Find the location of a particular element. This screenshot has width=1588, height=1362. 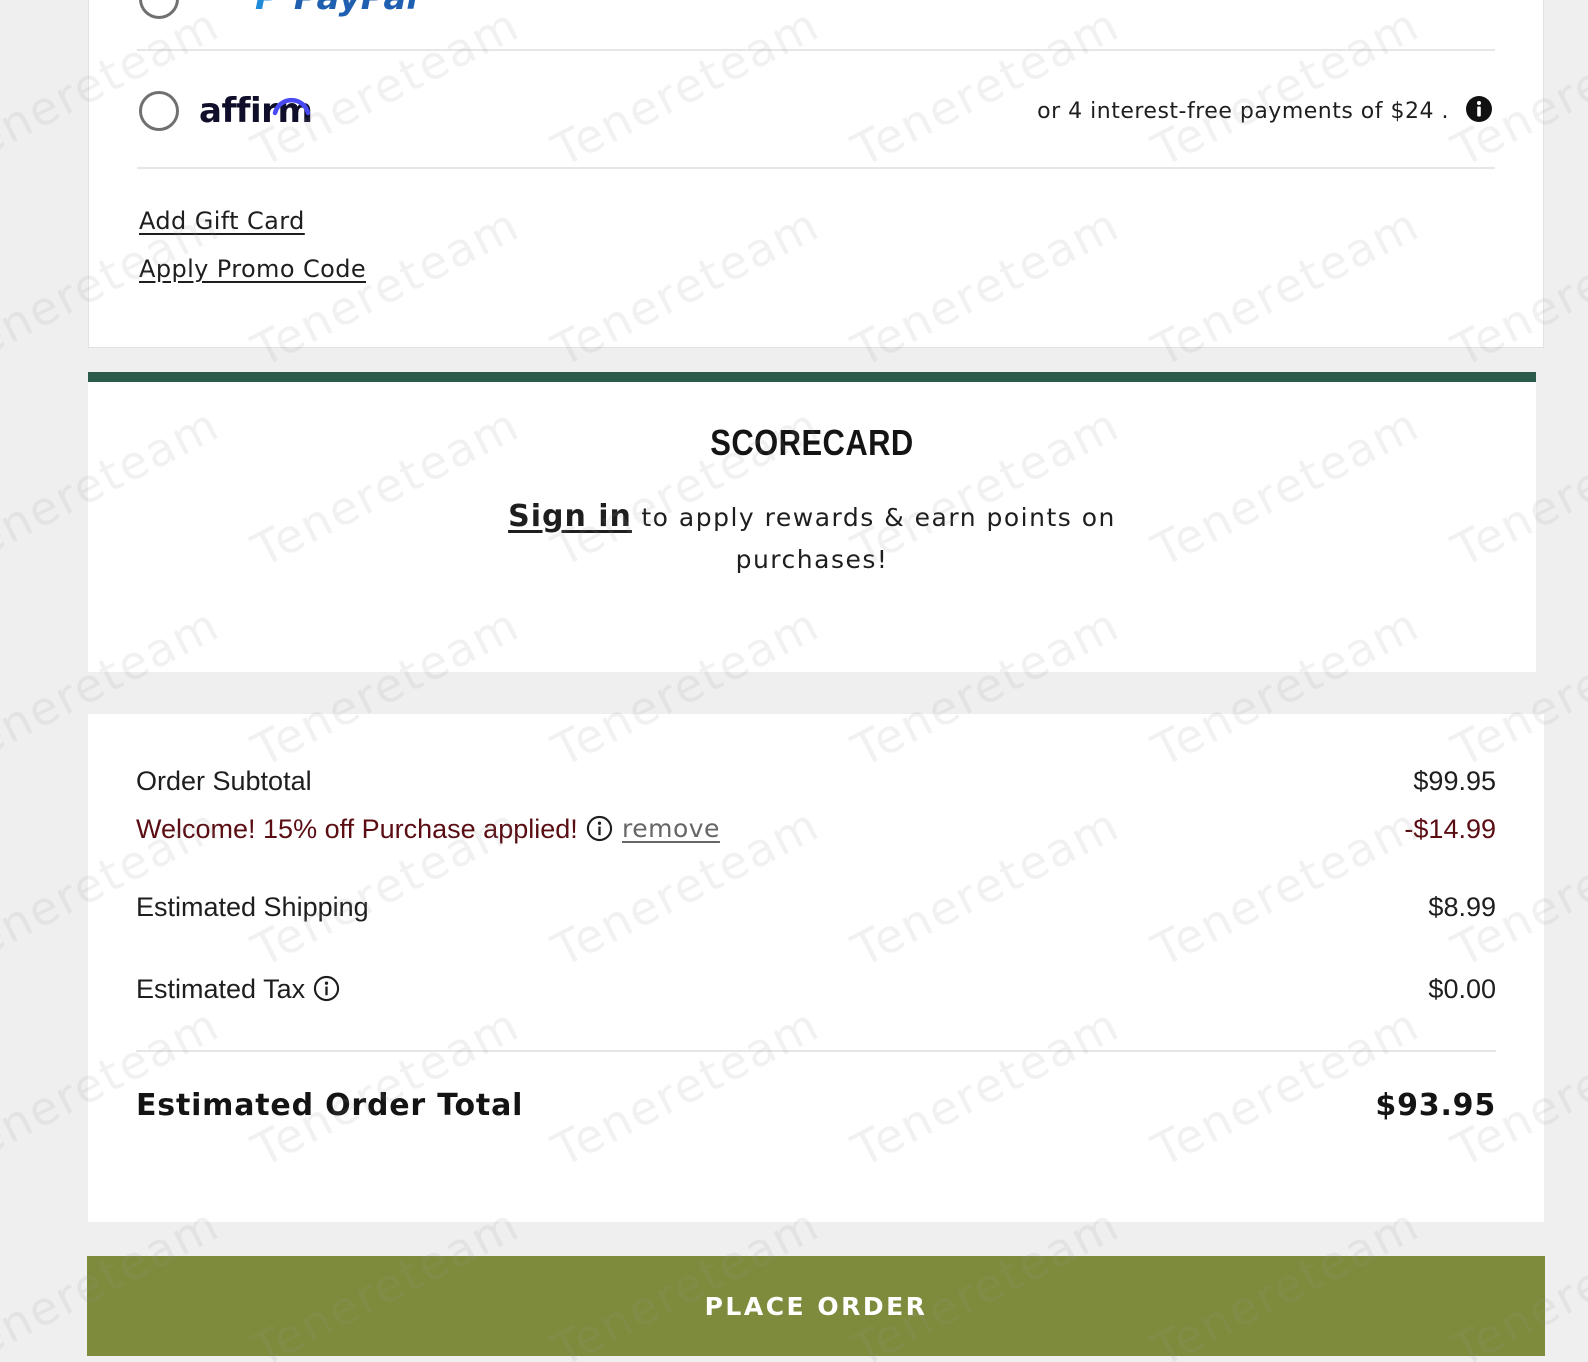

order-total-value: $93.95 is located at coordinates (1435, 1105).